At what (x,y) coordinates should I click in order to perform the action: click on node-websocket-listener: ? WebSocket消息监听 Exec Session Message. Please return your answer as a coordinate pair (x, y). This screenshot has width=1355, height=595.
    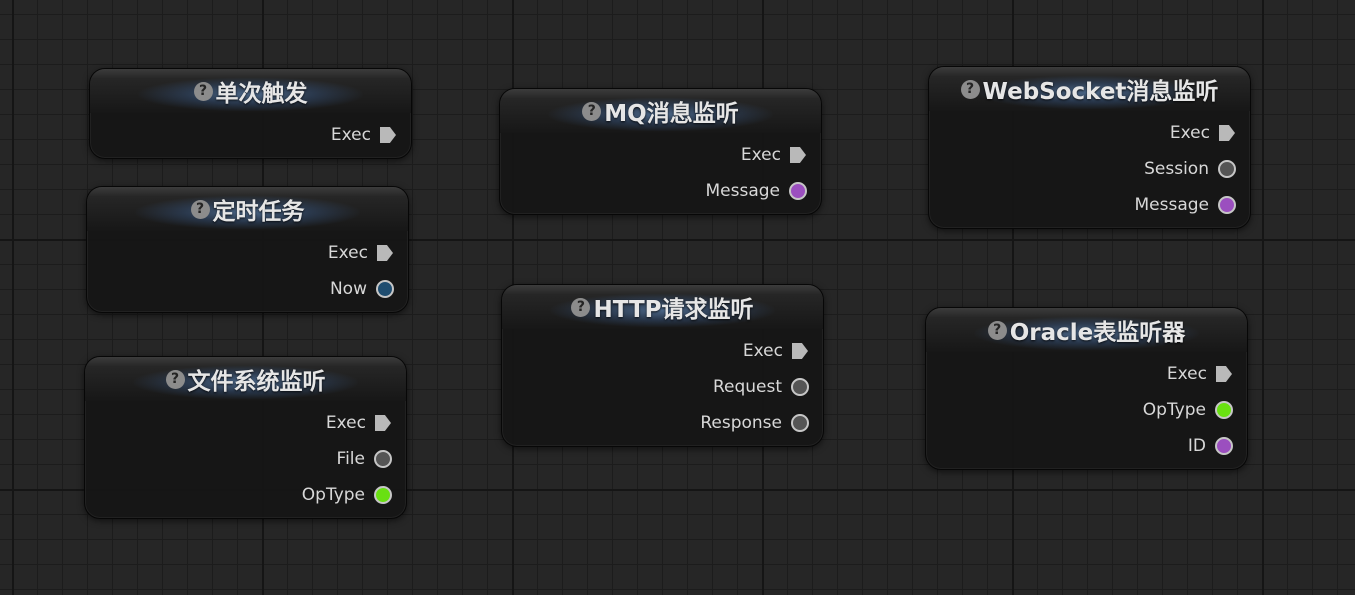
    Looking at the image, I should click on (1089, 147).